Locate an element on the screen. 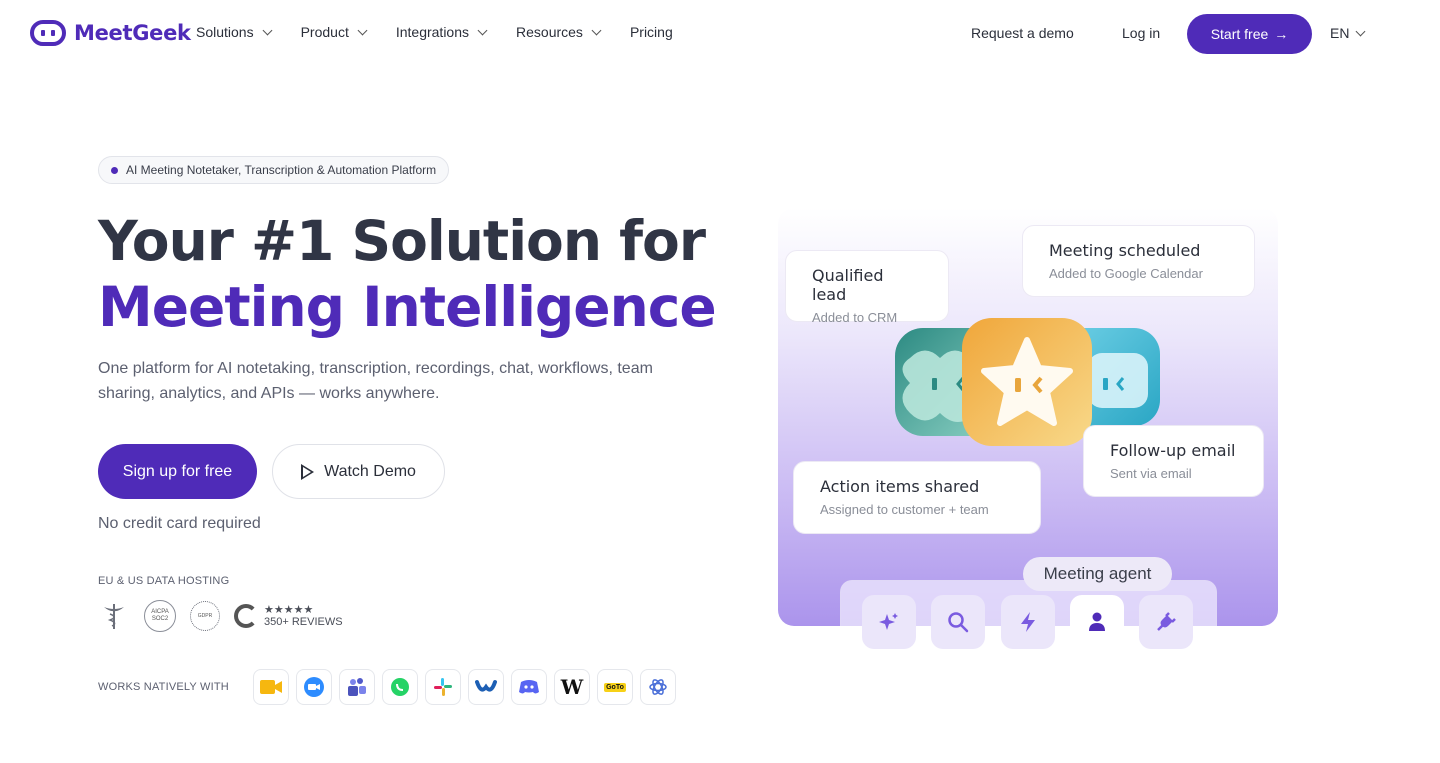  nav-integrations: Integrations is located at coordinates (441, 32).